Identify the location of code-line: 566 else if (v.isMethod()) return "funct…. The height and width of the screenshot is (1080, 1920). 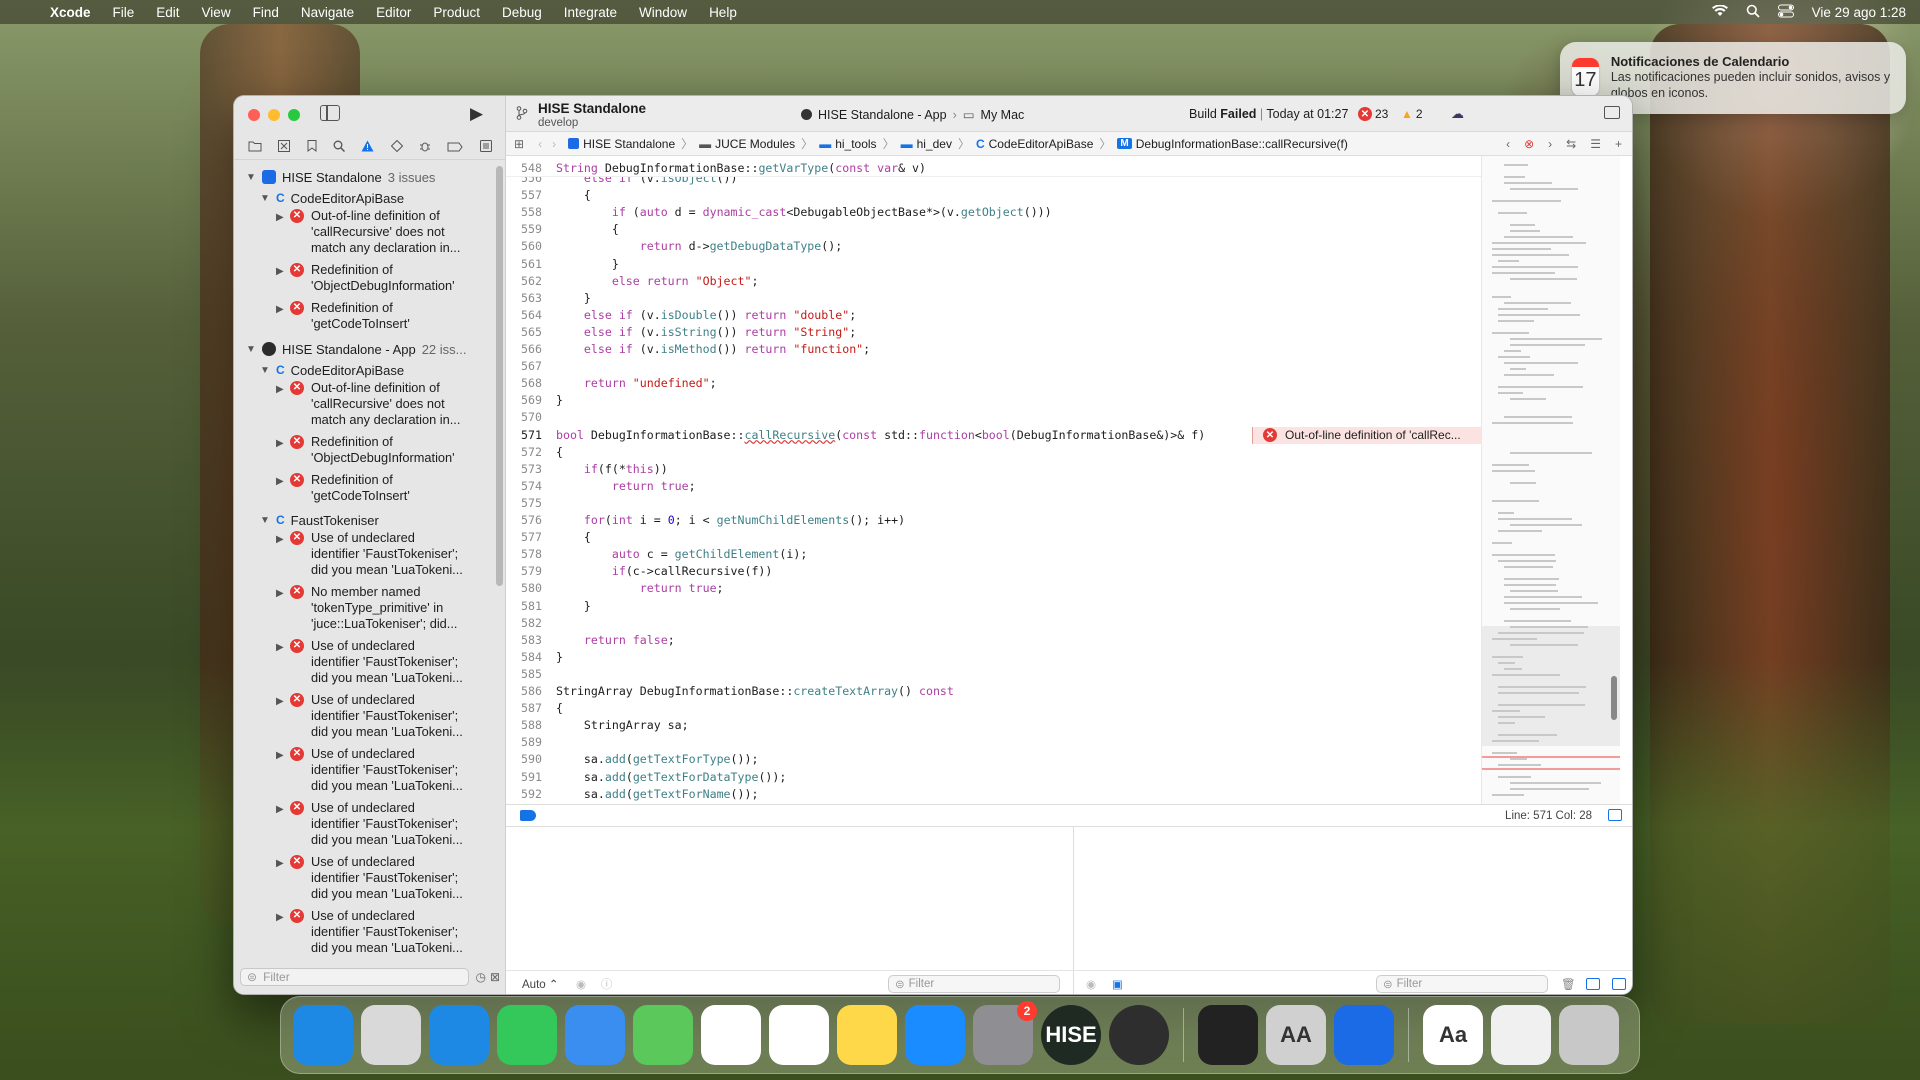
(993, 349).